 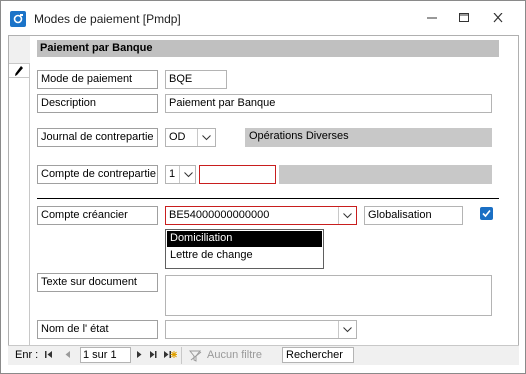 What do you see at coordinates (190, 137) in the screenshot?
I see `journal-combo: OD` at bounding box center [190, 137].